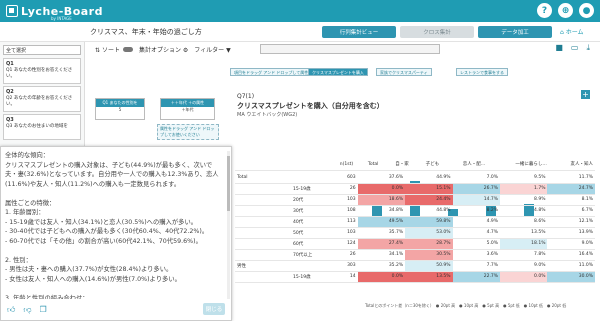 This screenshot has width=600, height=321. Describe the element at coordinates (515, 32) in the screenshot. I see `tab-data-process: データ加工` at that location.